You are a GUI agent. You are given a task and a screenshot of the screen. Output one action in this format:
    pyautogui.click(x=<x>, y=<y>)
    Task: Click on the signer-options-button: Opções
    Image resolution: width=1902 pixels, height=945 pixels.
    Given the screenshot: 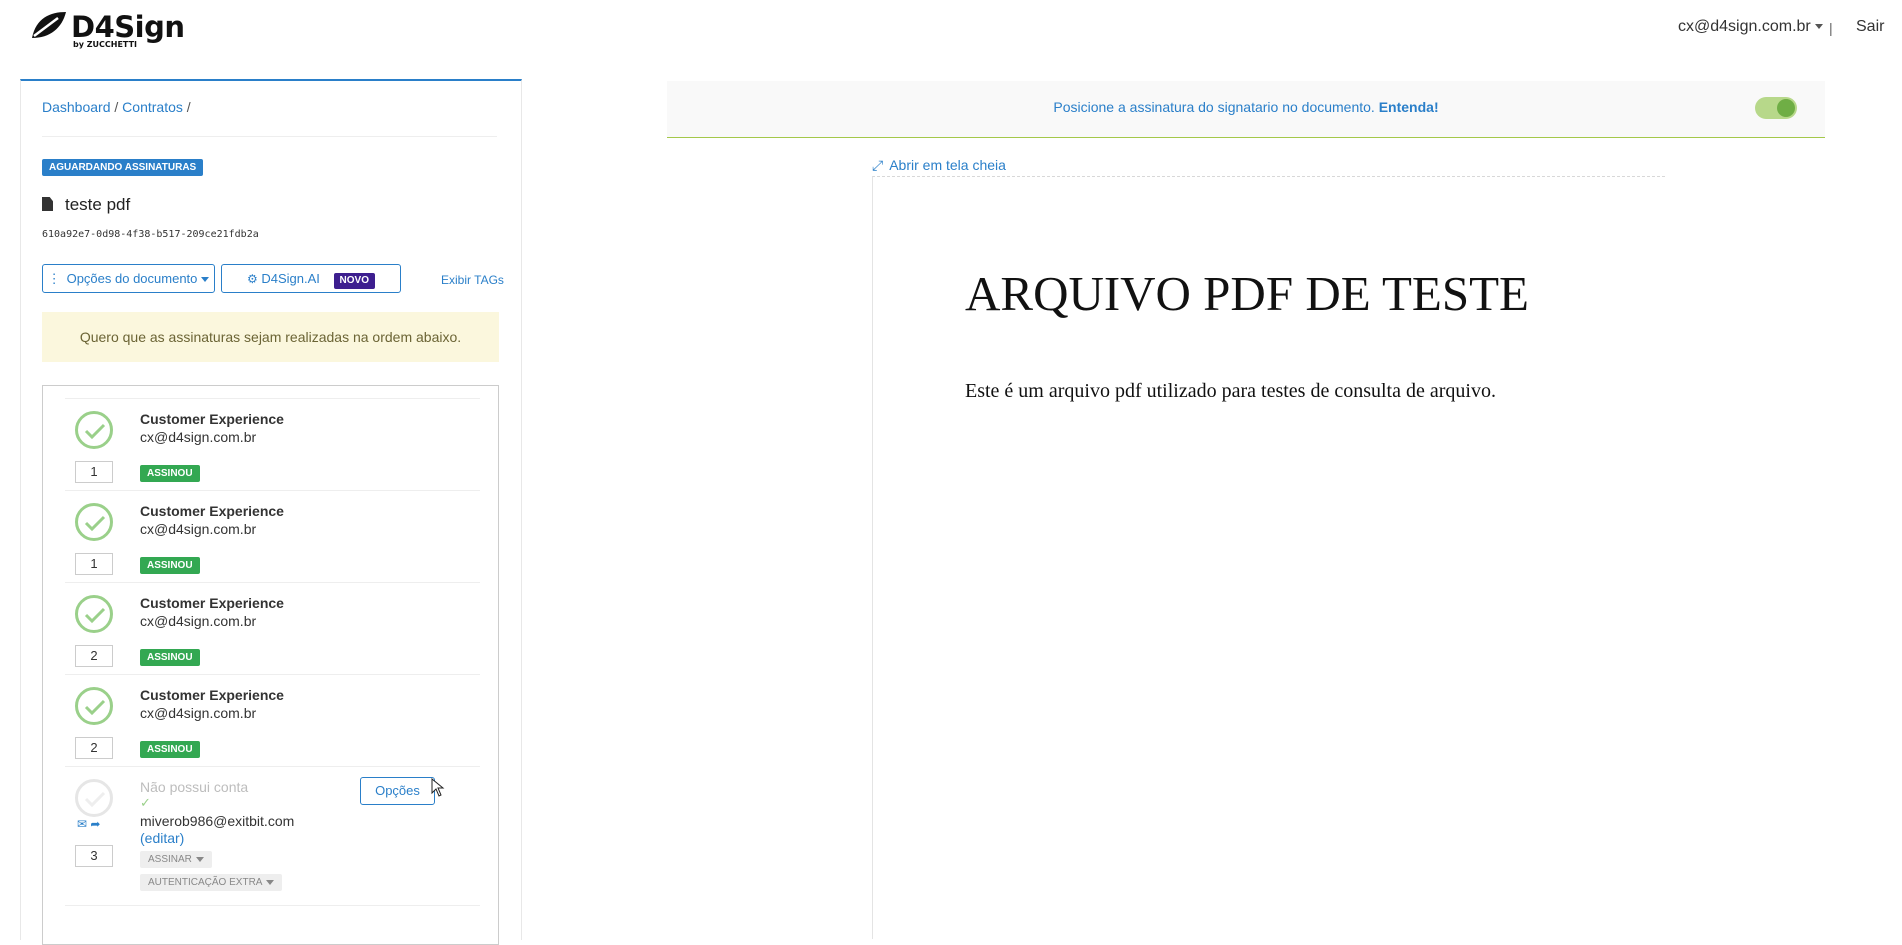 What is the action you would take?
    pyautogui.click(x=397, y=791)
    